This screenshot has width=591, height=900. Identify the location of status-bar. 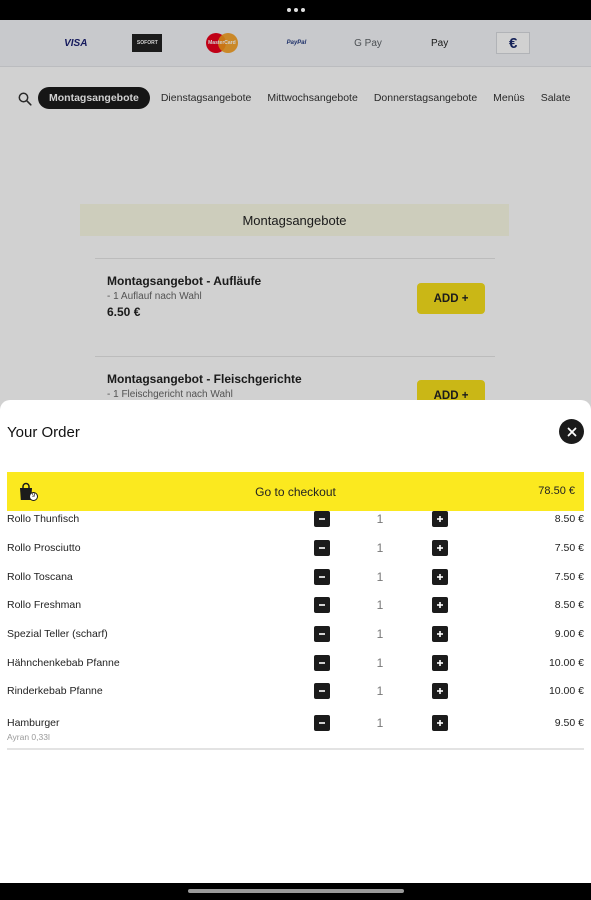
(295, 10).